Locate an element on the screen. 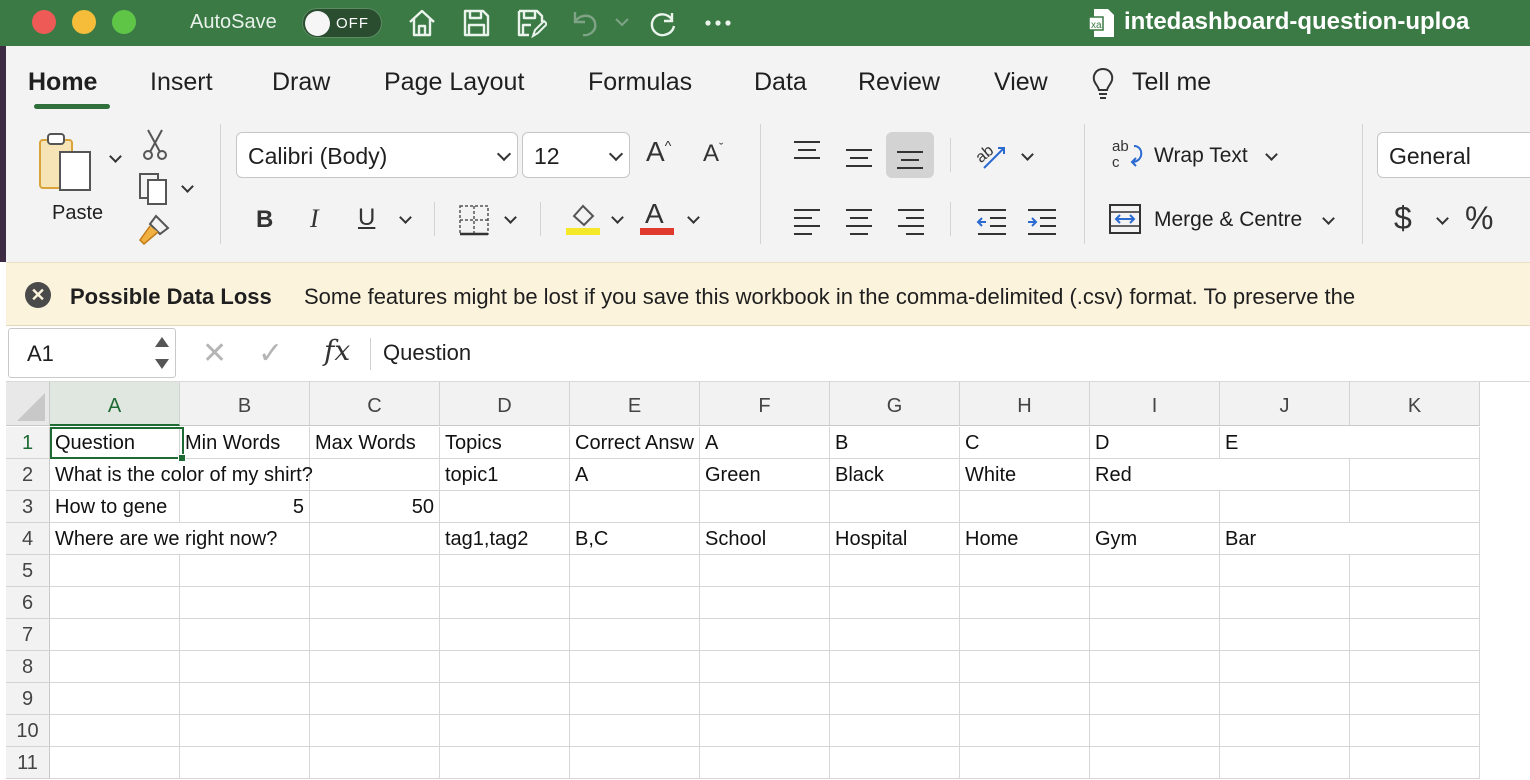  cell-j5 is located at coordinates (1285, 571).